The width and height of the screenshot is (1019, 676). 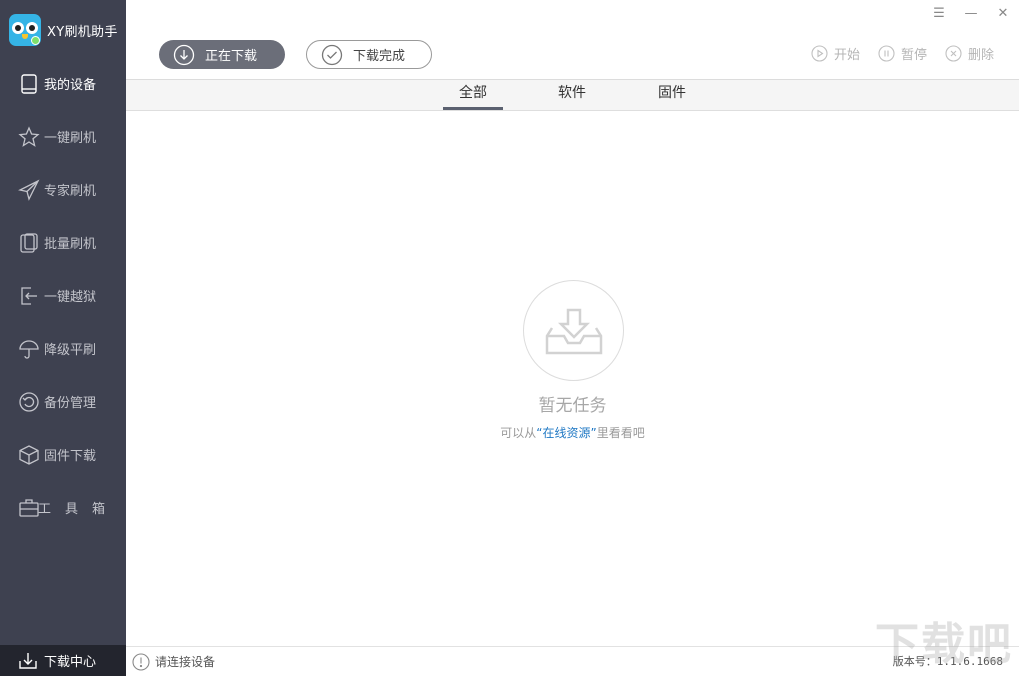 What do you see at coordinates (672, 95) in the screenshot?
I see `tab-firmware: 固件` at bounding box center [672, 95].